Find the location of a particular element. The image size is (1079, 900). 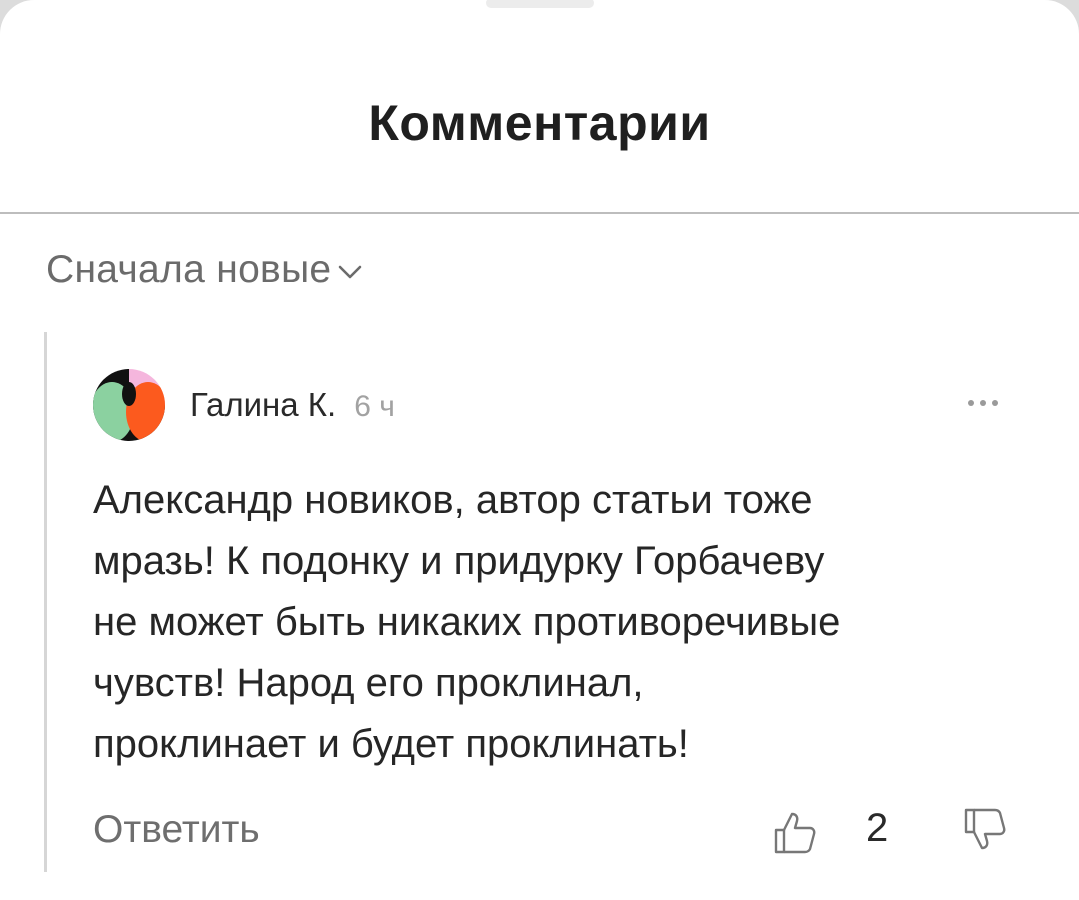

header-divider is located at coordinates (539, 213).